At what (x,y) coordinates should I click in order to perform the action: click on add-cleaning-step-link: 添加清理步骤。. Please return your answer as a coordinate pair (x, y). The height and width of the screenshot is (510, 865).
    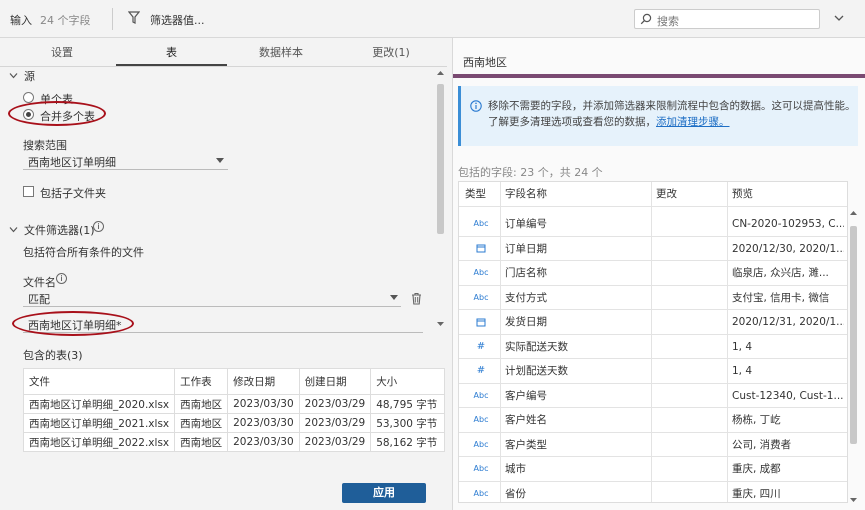
    Looking at the image, I should click on (693, 122).